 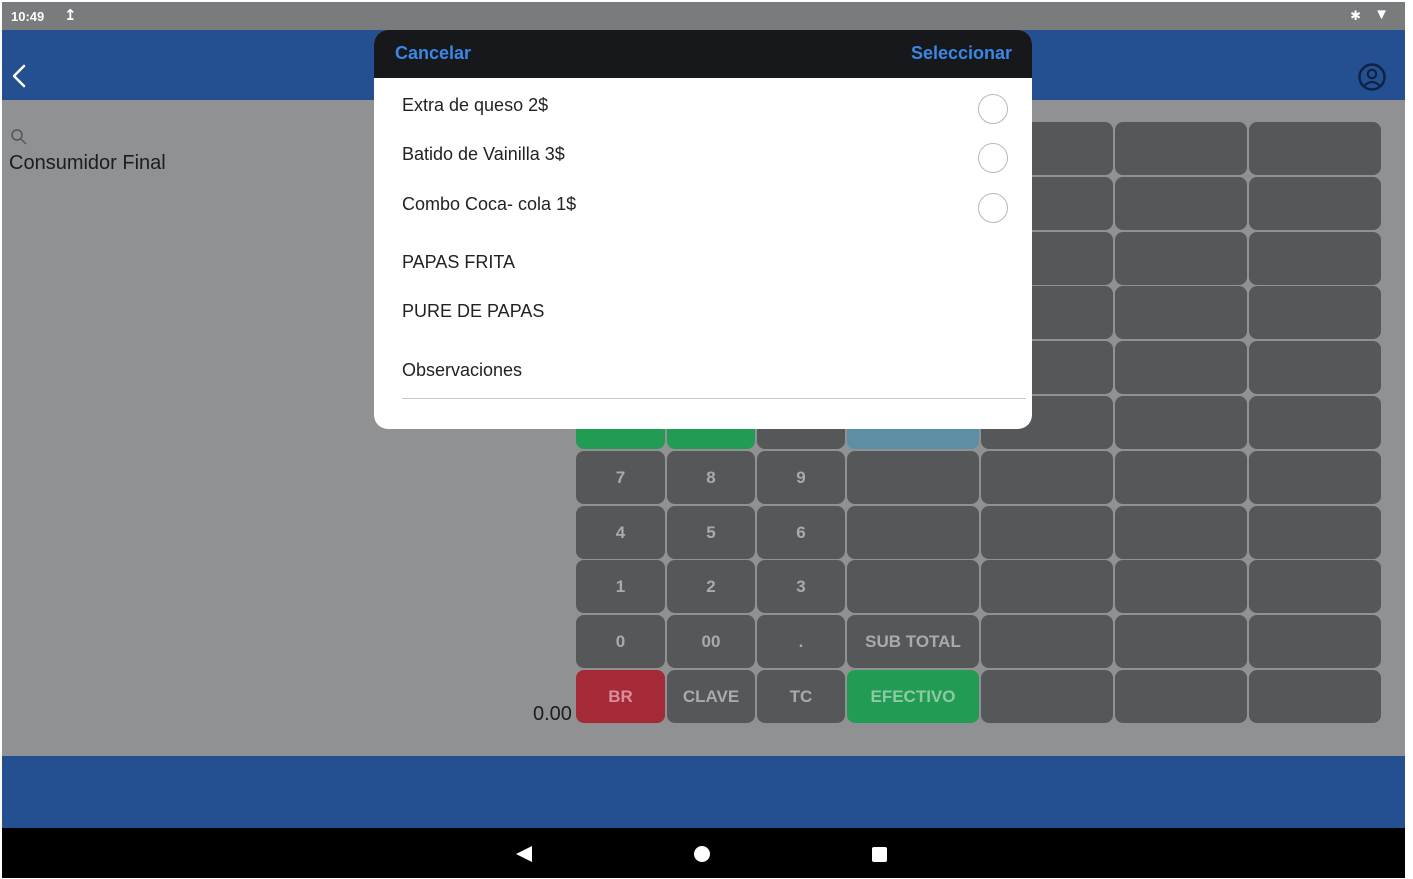 I want to click on nav-back-icon, so click(x=524, y=854).